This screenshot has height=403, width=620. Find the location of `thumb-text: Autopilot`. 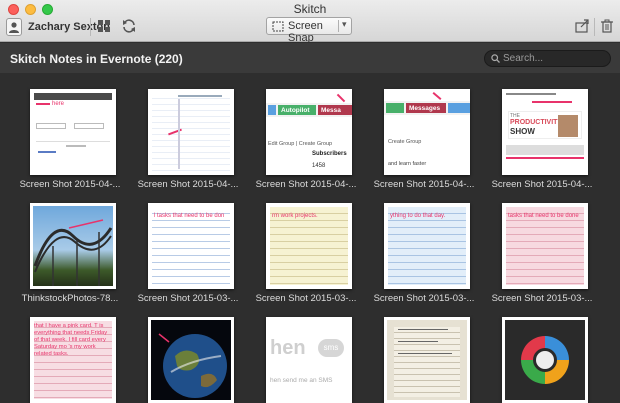

thumb-text: Autopilot is located at coordinates (297, 110).